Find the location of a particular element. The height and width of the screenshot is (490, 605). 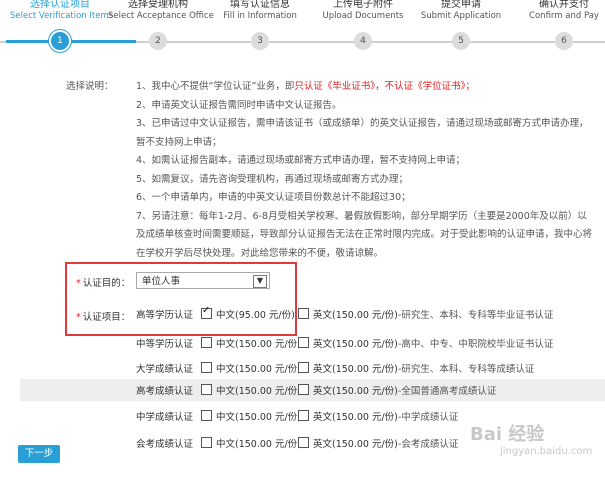

next-step-button: 下一步 is located at coordinates (39, 454).